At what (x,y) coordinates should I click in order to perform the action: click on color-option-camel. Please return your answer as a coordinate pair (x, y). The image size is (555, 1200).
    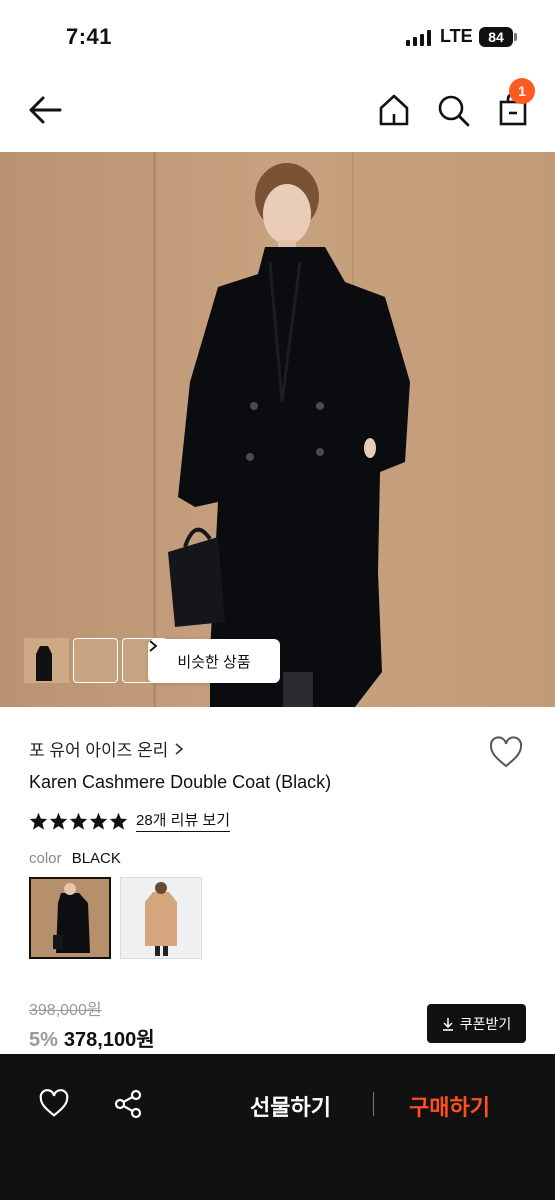
    Looking at the image, I should click on (161, 918).